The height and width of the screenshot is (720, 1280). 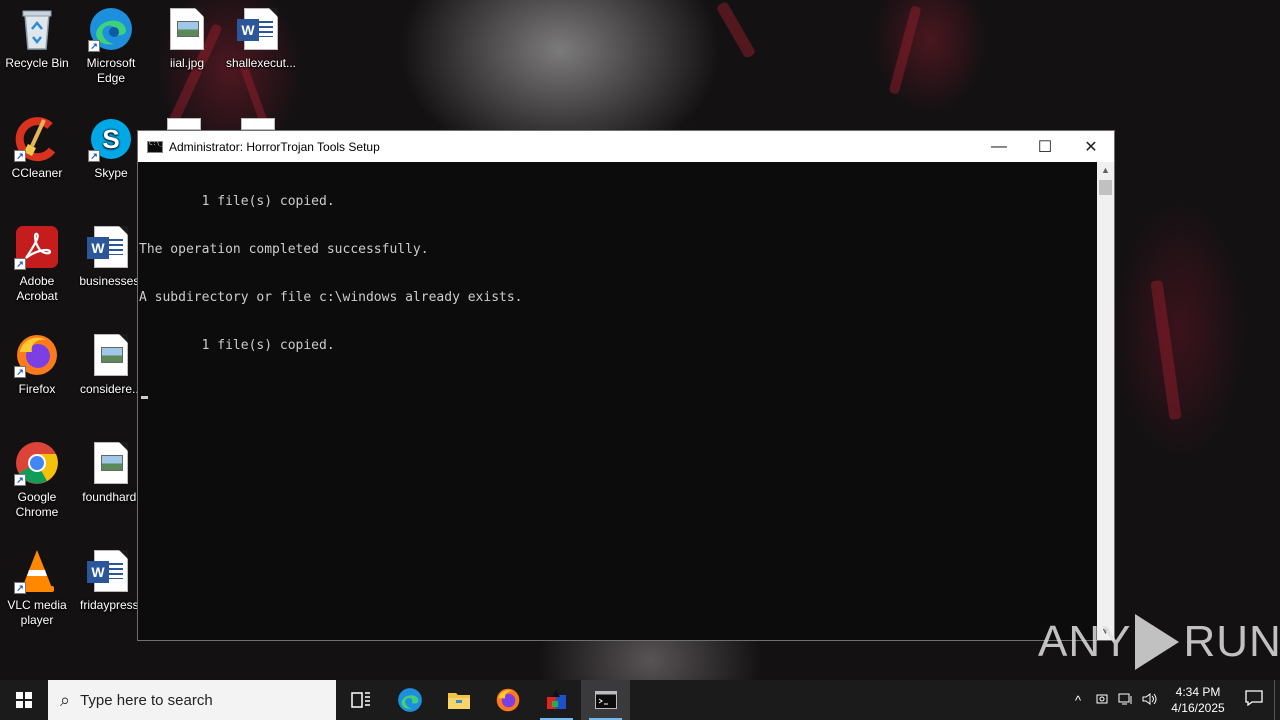 I want to click on desktop-icon-recycle-bin: Recycle Bin, so click(x=37, y=38).